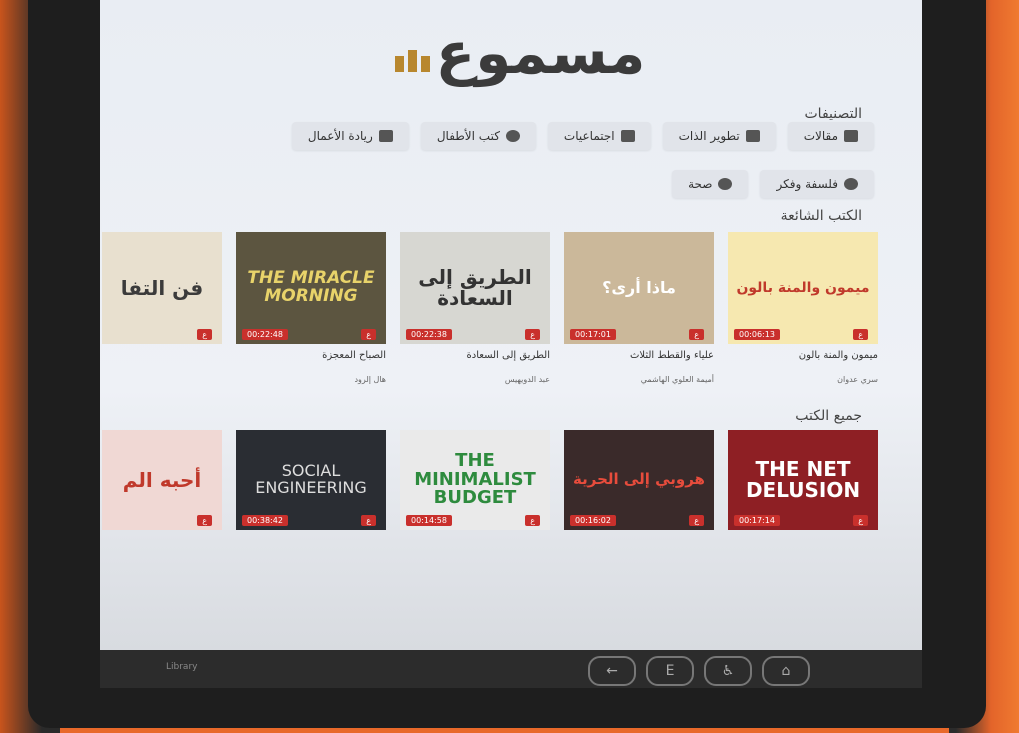 This screenshot has width=1019, height=733. What do you see at coordinates (670, 671) in the screenshot?
I see `language-button: E` at bounding box center [670, 671].